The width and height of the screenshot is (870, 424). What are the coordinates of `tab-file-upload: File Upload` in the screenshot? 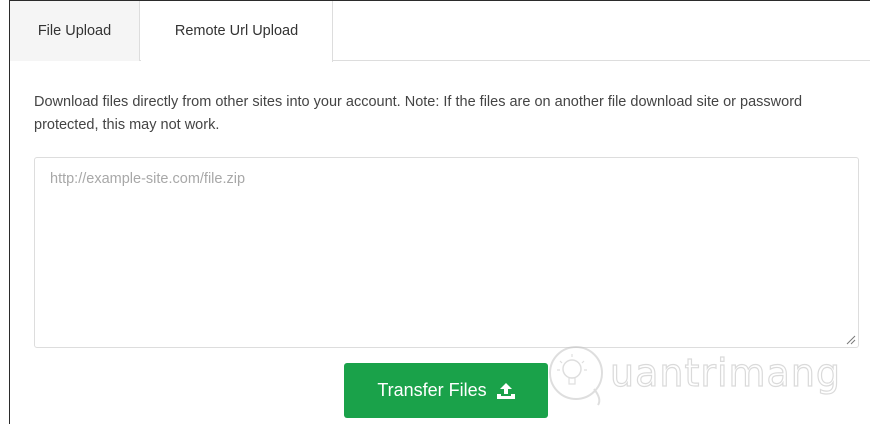 It's located at (75, 31).